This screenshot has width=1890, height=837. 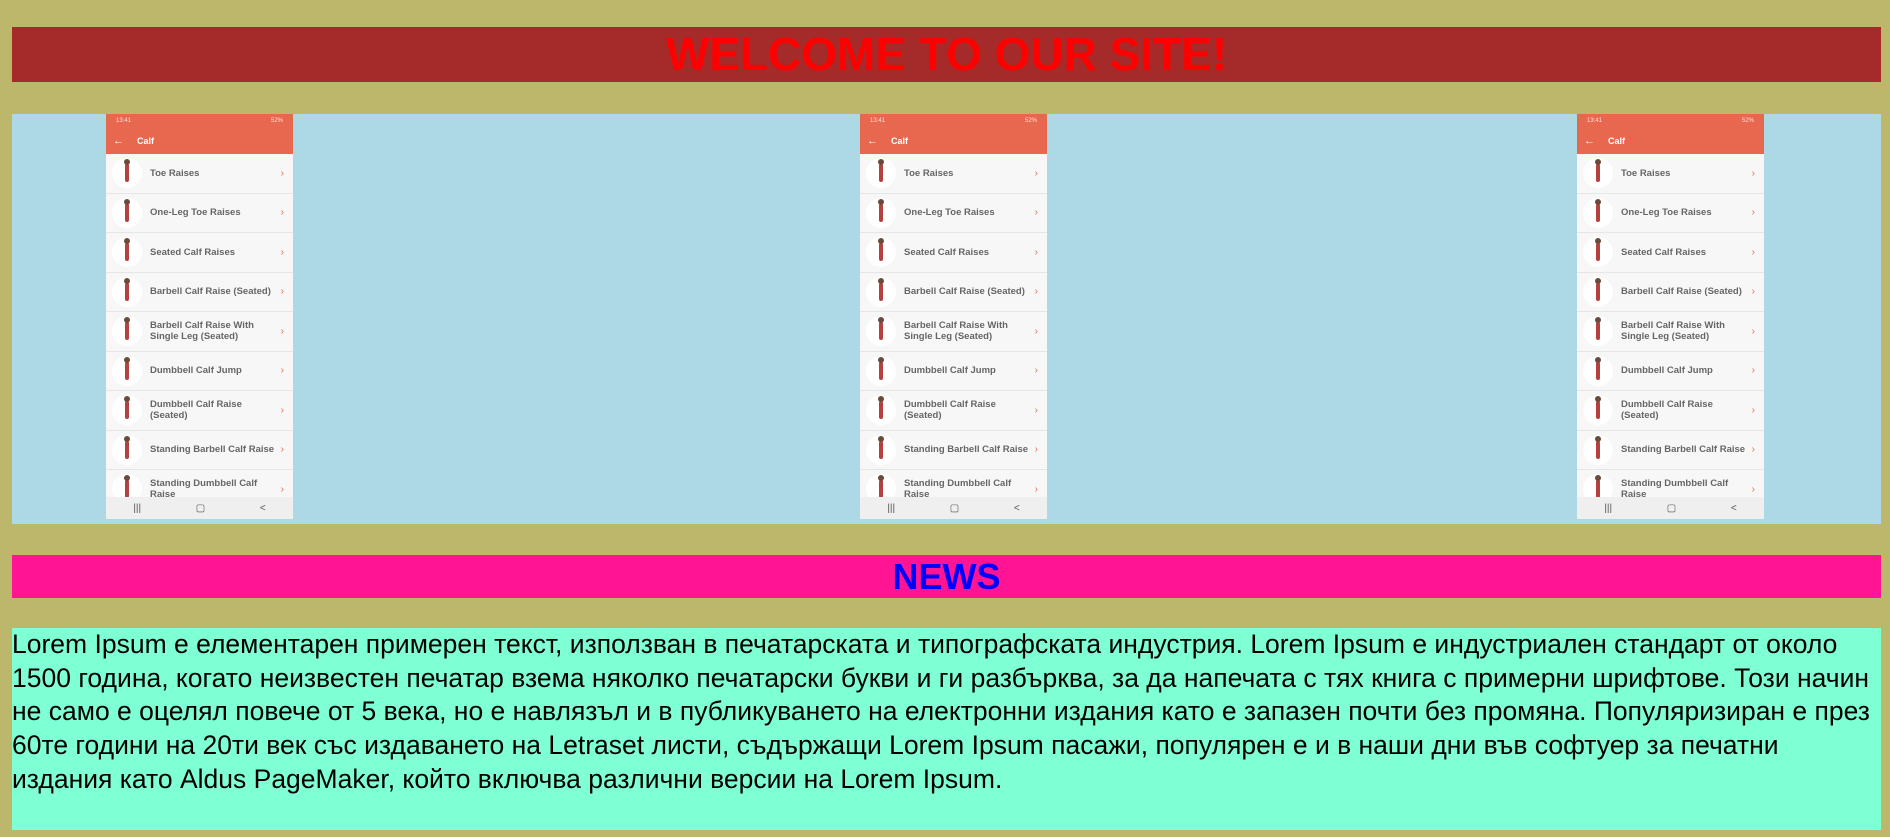 I want to click on list-item: Dumbbell Calf Jump ›, so click(x=1670, y=371).